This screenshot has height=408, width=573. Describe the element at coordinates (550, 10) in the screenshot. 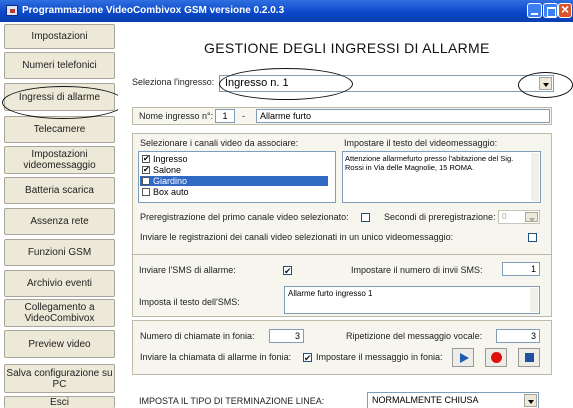

I see `maximize-button` at that location.